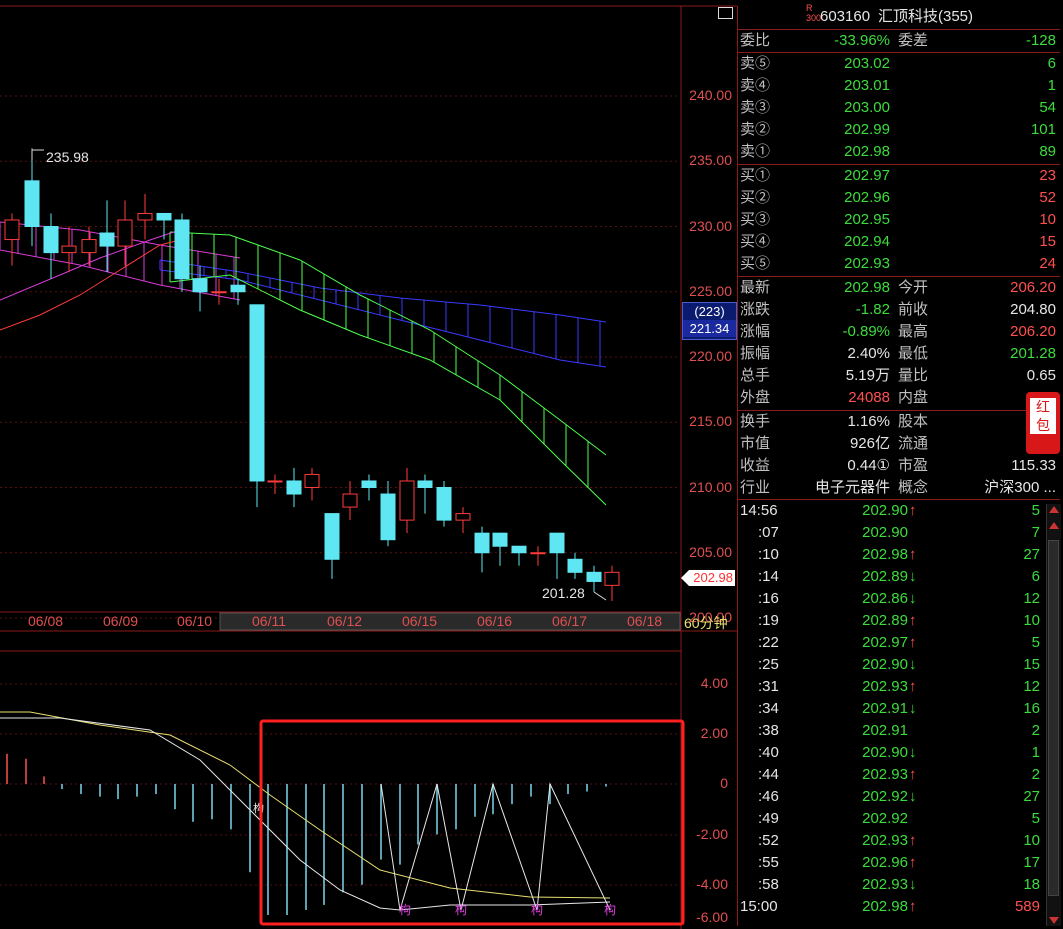 This screenshot has height=929, width=1063. Describe the element at coordinates (768, 620) in the screenshot. I see `tick-time: :19` at that location.